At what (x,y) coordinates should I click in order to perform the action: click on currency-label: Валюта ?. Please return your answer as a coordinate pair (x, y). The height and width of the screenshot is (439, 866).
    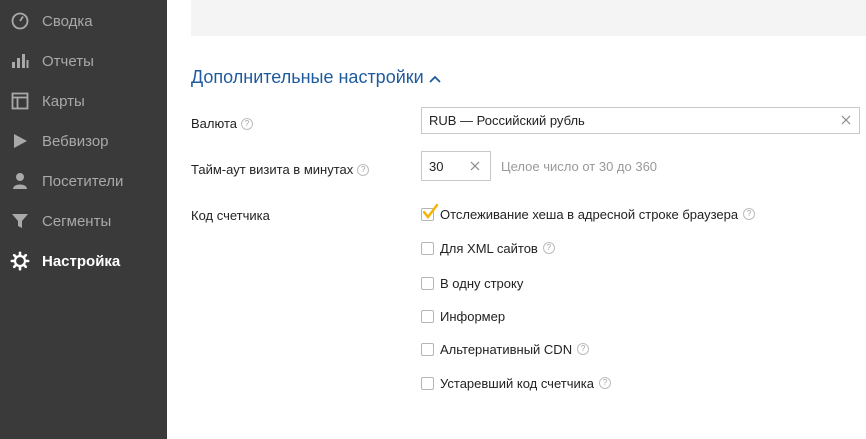
    Looking at the image, I should click on (222, 123).